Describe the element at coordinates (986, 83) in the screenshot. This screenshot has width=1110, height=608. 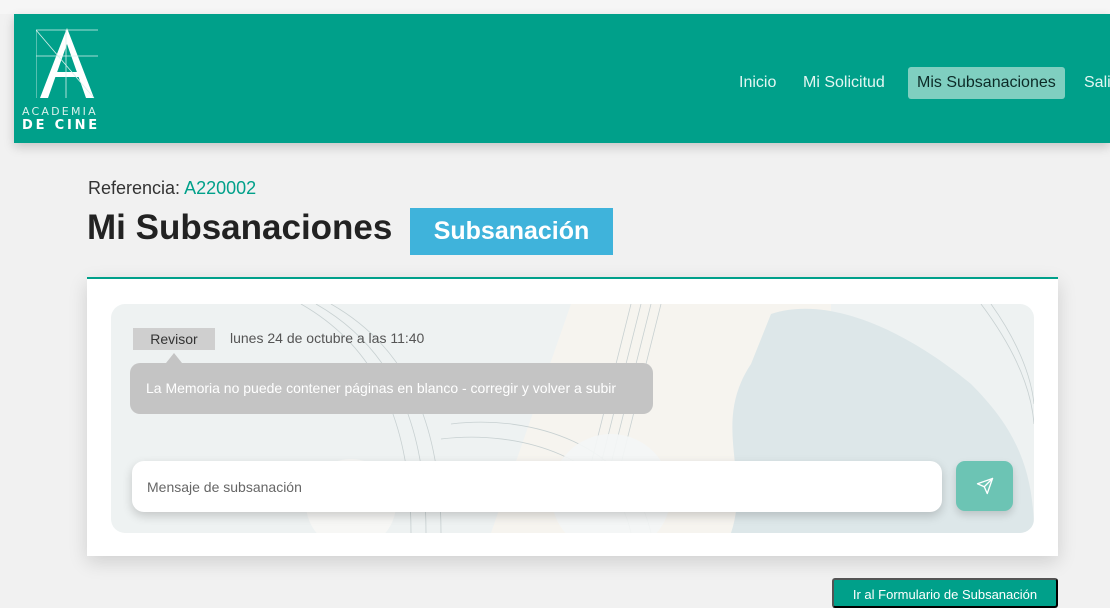
I see `nav-item-mis-subsanaciones: Mis Subsanaciones` at that location.